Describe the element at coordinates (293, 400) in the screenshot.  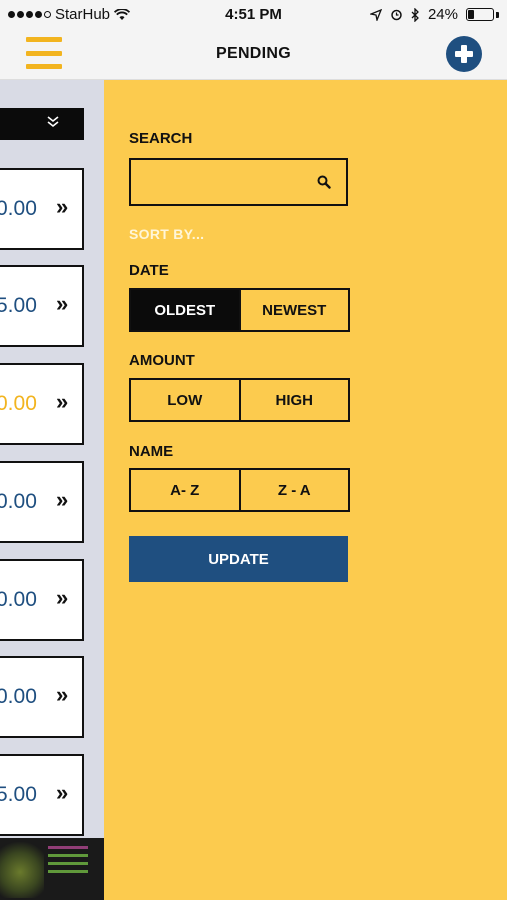
I see `sort-high-button: HIGH` at that location.